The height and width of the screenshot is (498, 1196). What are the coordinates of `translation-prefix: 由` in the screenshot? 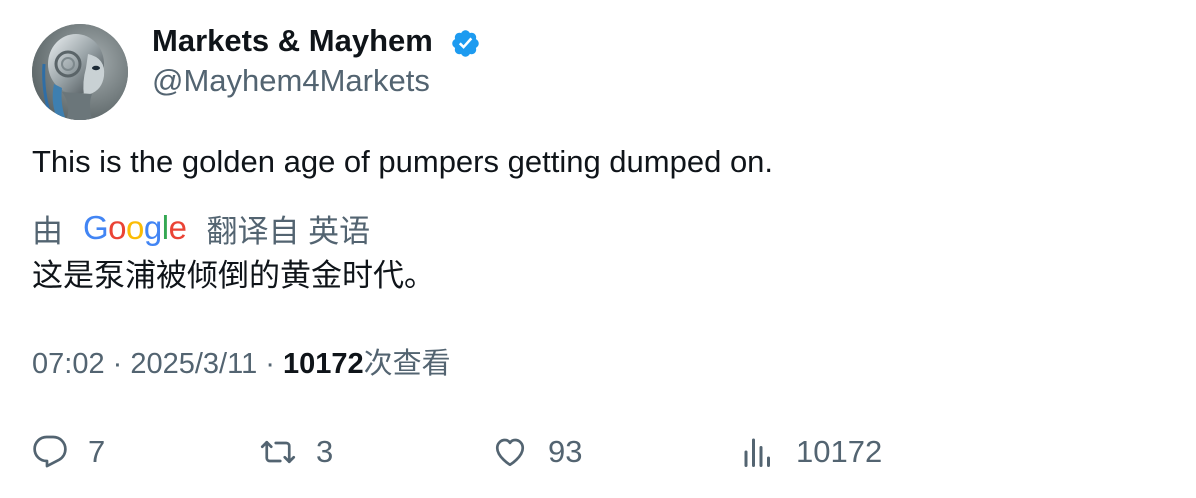 It's located at (47, 231).